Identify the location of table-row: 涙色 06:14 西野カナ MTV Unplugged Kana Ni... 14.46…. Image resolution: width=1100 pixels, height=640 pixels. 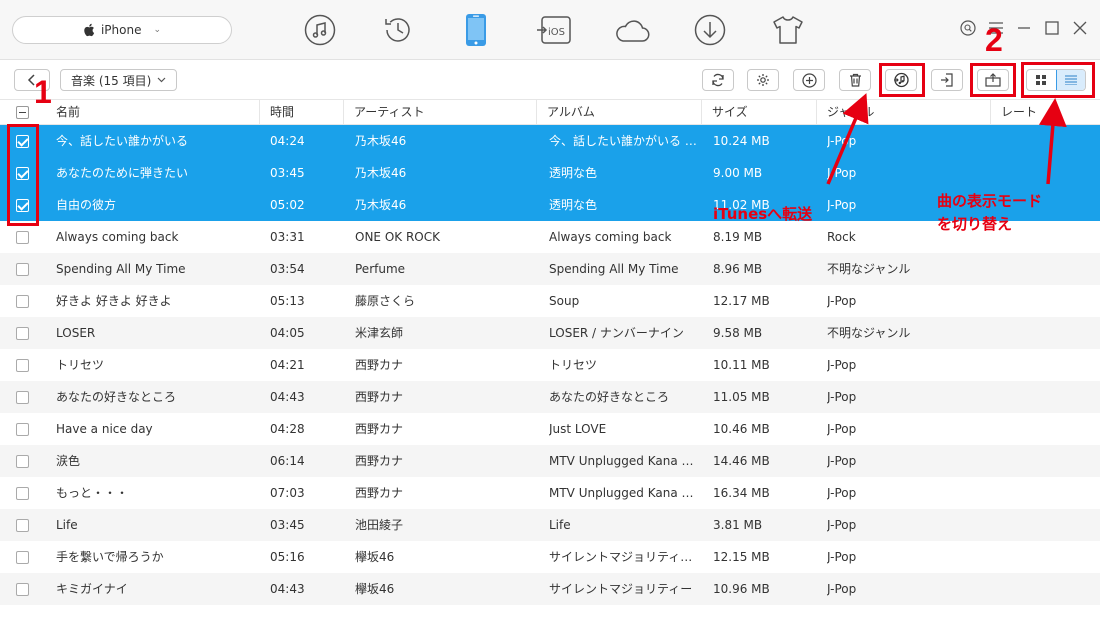
(550, 461).